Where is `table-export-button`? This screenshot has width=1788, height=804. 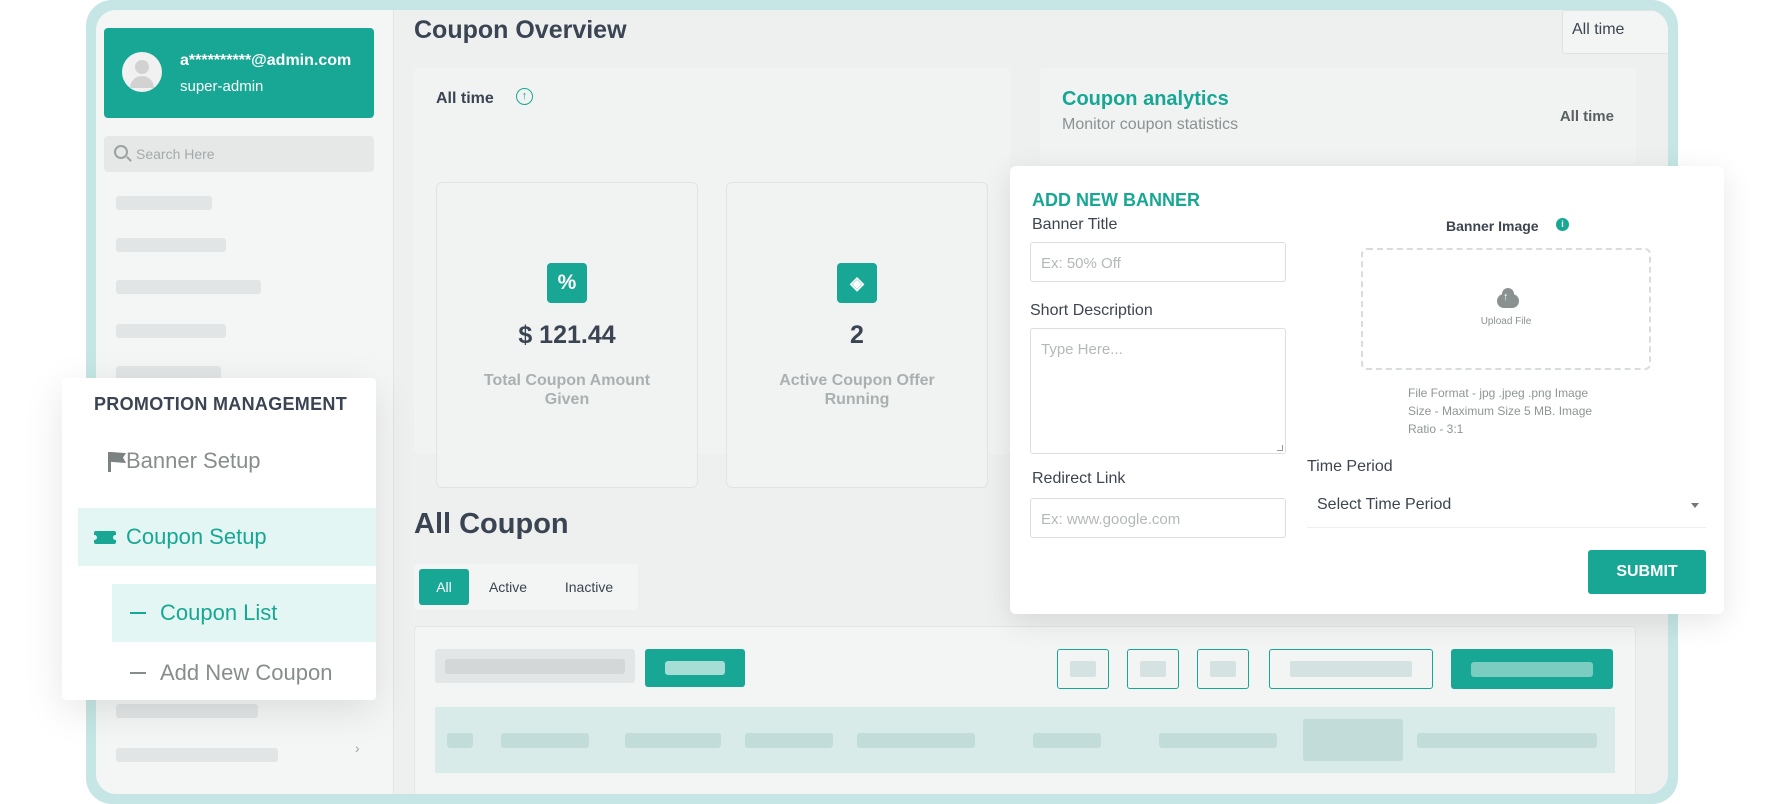 table-export-button is located at coordinates (1351, 669).